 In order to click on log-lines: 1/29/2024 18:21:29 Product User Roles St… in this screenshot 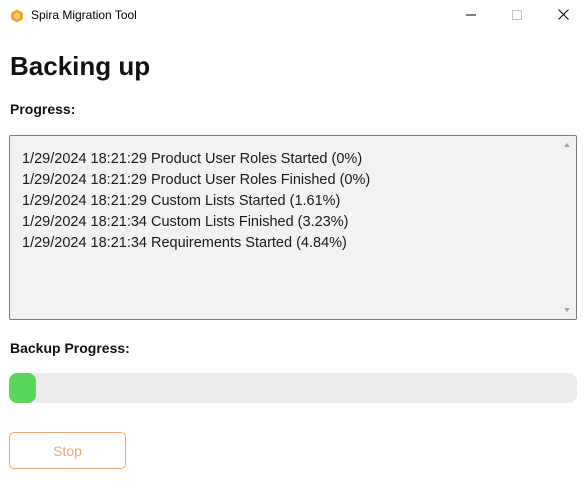, I will do `click(196, 201)`.